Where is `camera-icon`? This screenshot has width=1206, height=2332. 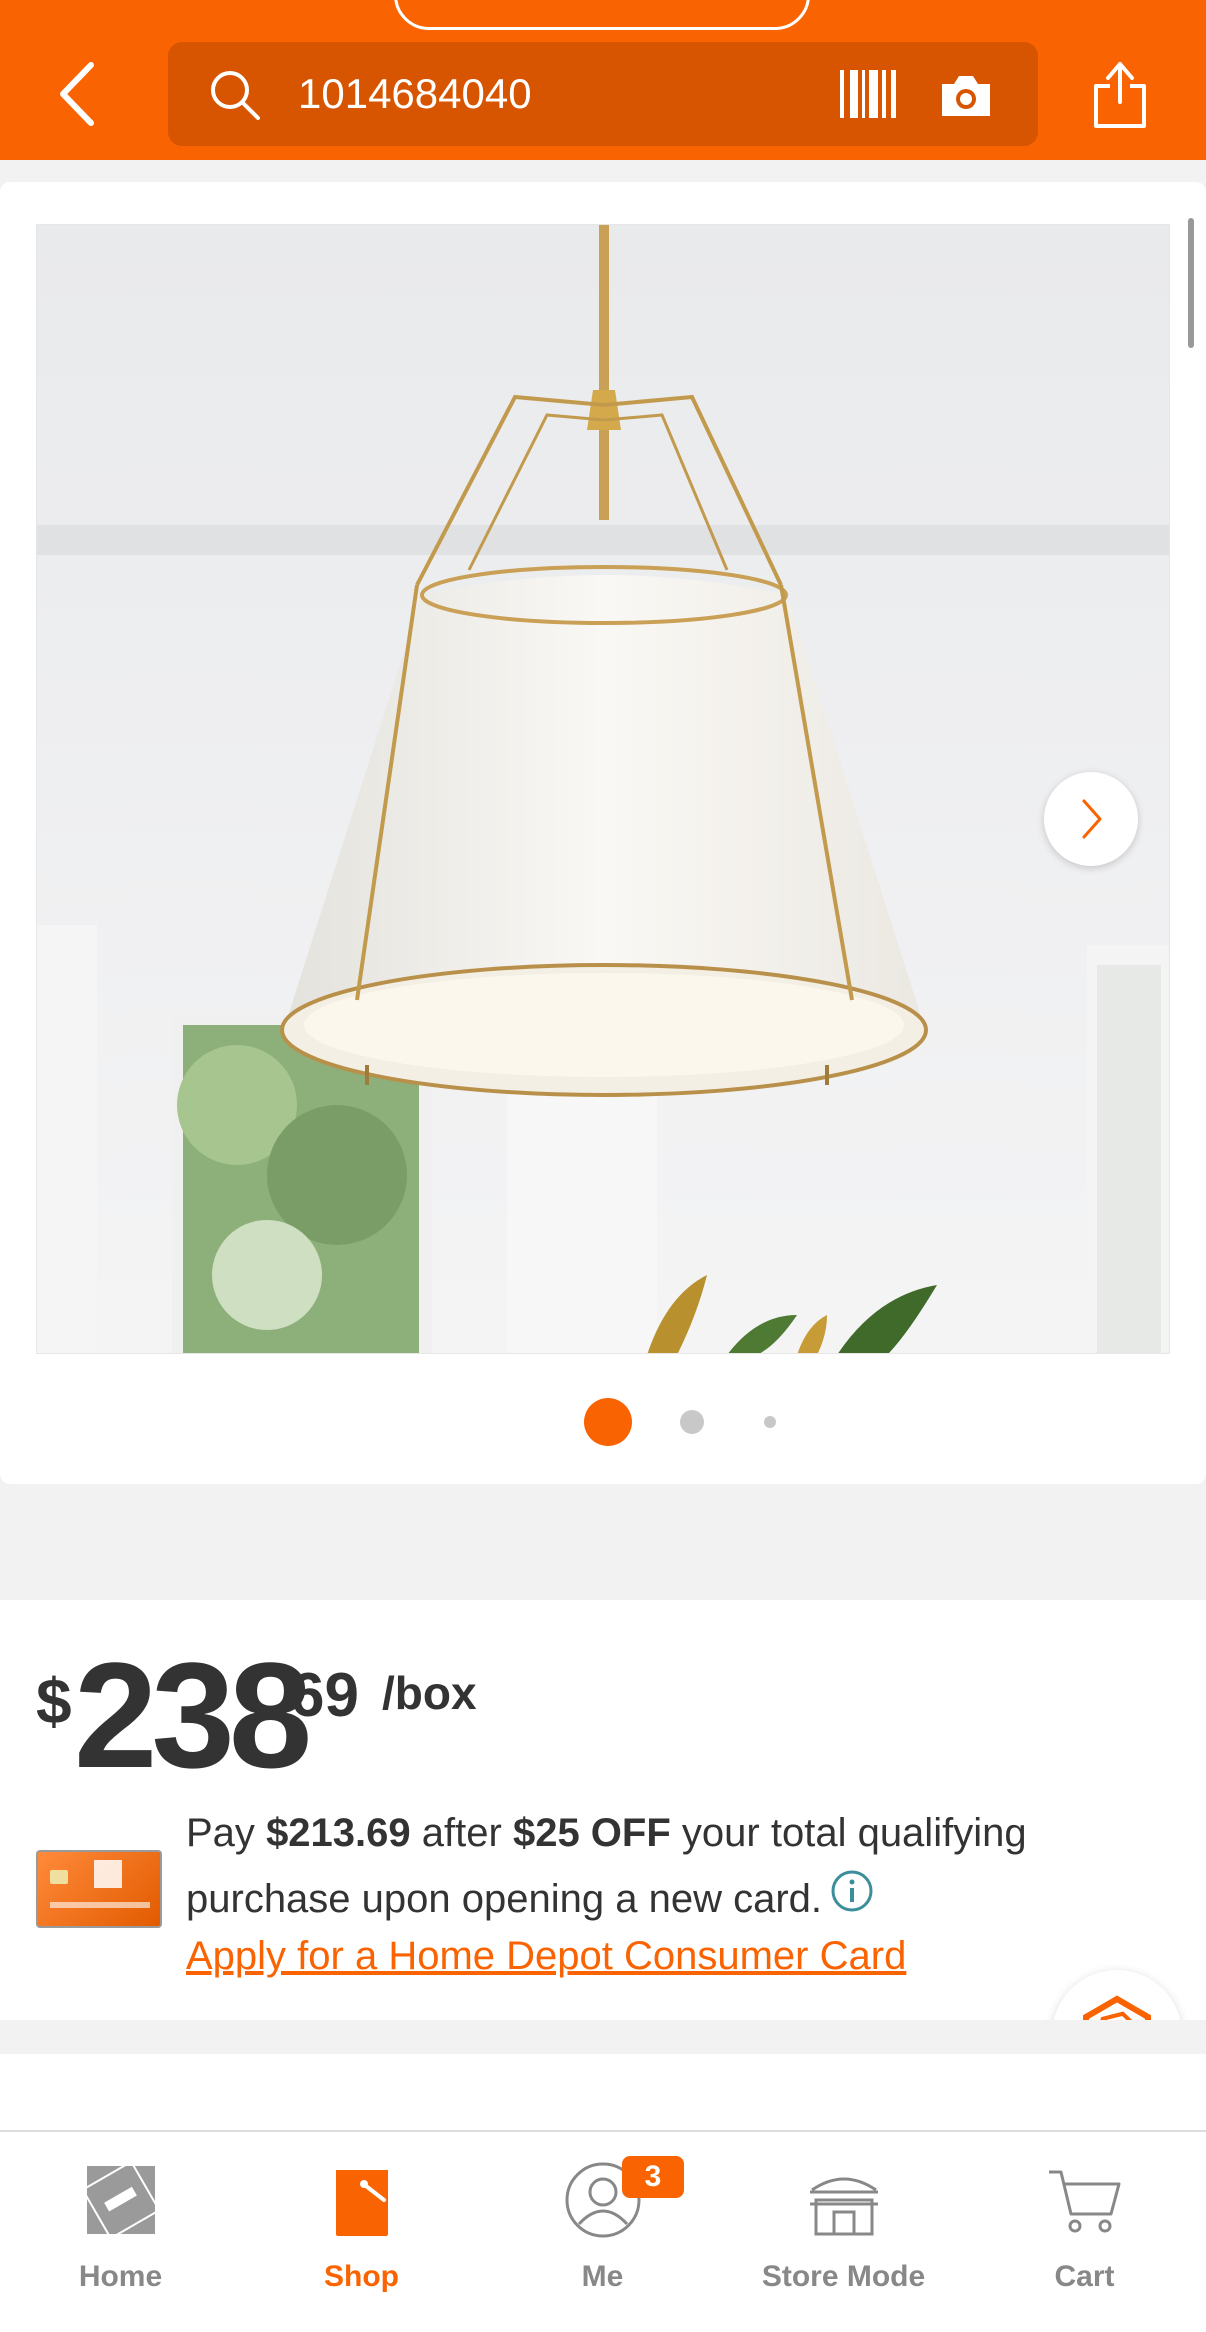
camera-icon is located at coordinates (966, 95).